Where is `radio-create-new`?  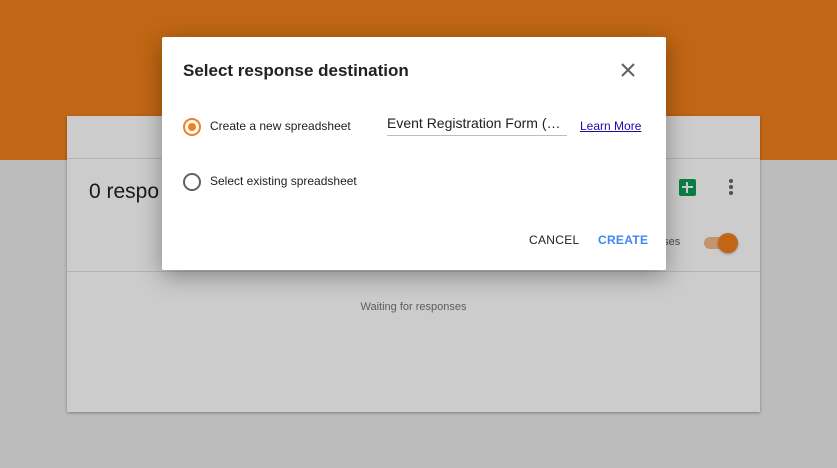 radio-create-new is located at coordinates (192, 127).